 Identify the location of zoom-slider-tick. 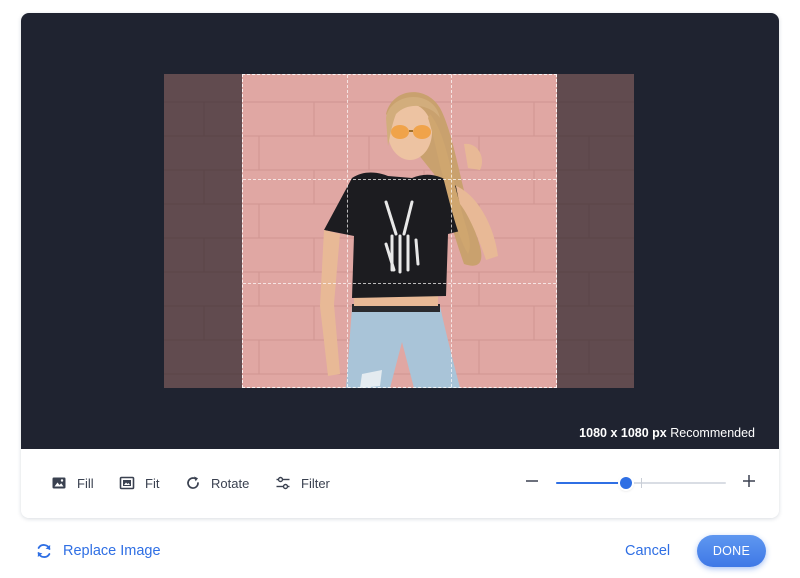
(641, 483).